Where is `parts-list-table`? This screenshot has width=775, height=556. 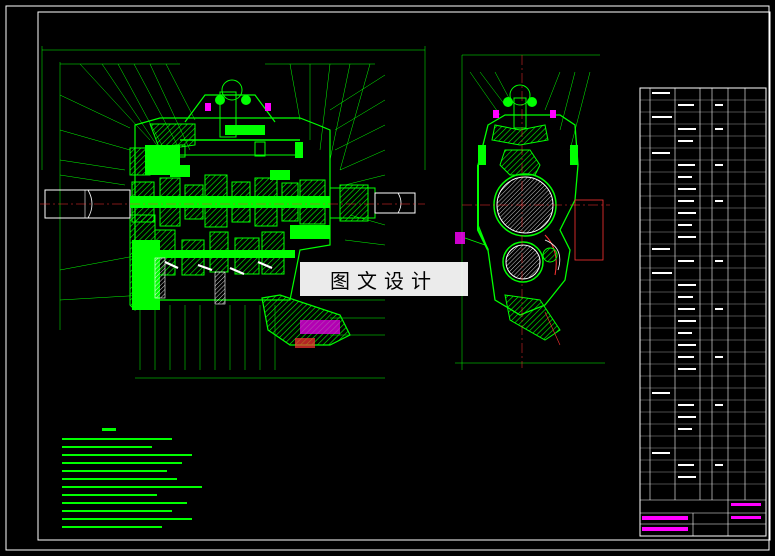
parts-list-table is located at coordinates (703, 312).